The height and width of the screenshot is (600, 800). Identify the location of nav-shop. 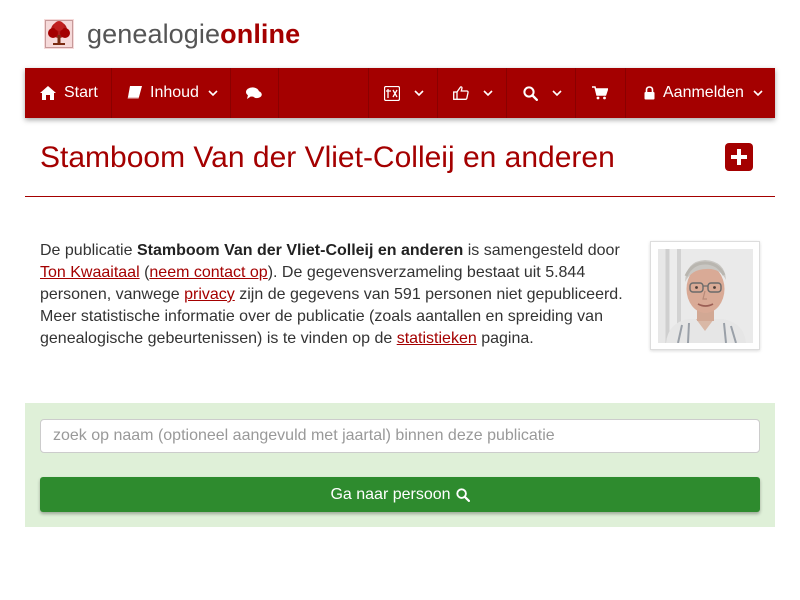
(600, 93).